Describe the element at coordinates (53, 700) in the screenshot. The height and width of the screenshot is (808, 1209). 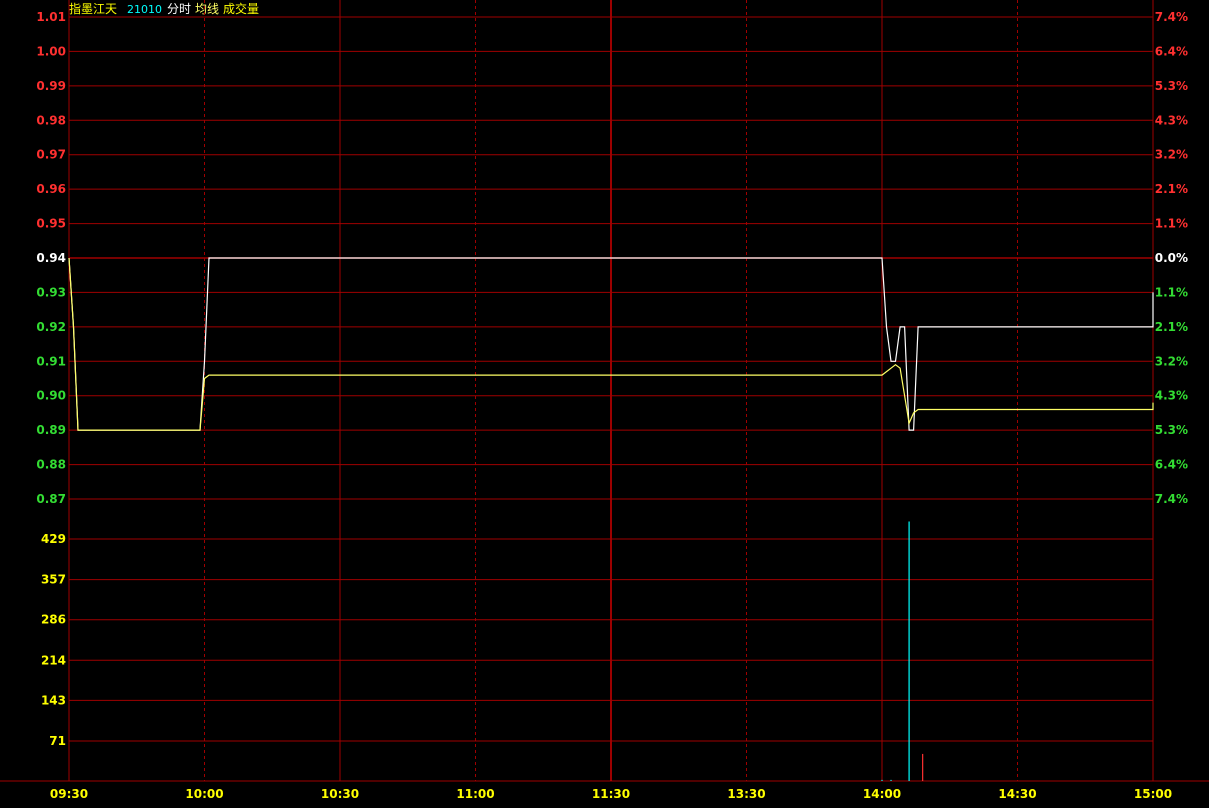
I see `volume-tick-label: 143` at that location.